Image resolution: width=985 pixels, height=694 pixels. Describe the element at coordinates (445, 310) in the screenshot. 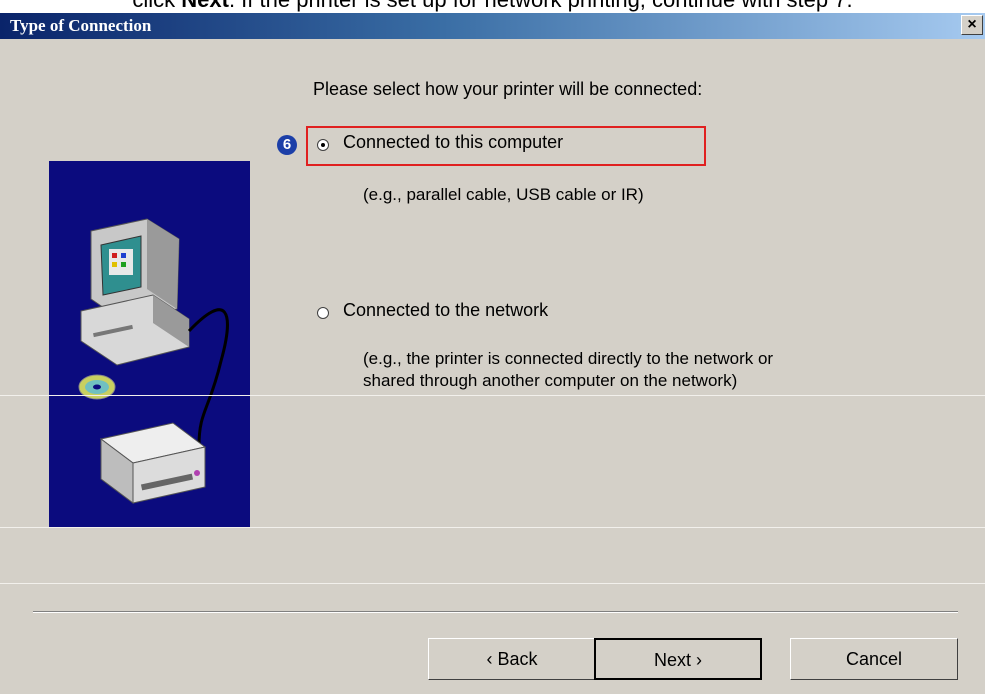

I see `option-network-label: Connected to the network` at that location.